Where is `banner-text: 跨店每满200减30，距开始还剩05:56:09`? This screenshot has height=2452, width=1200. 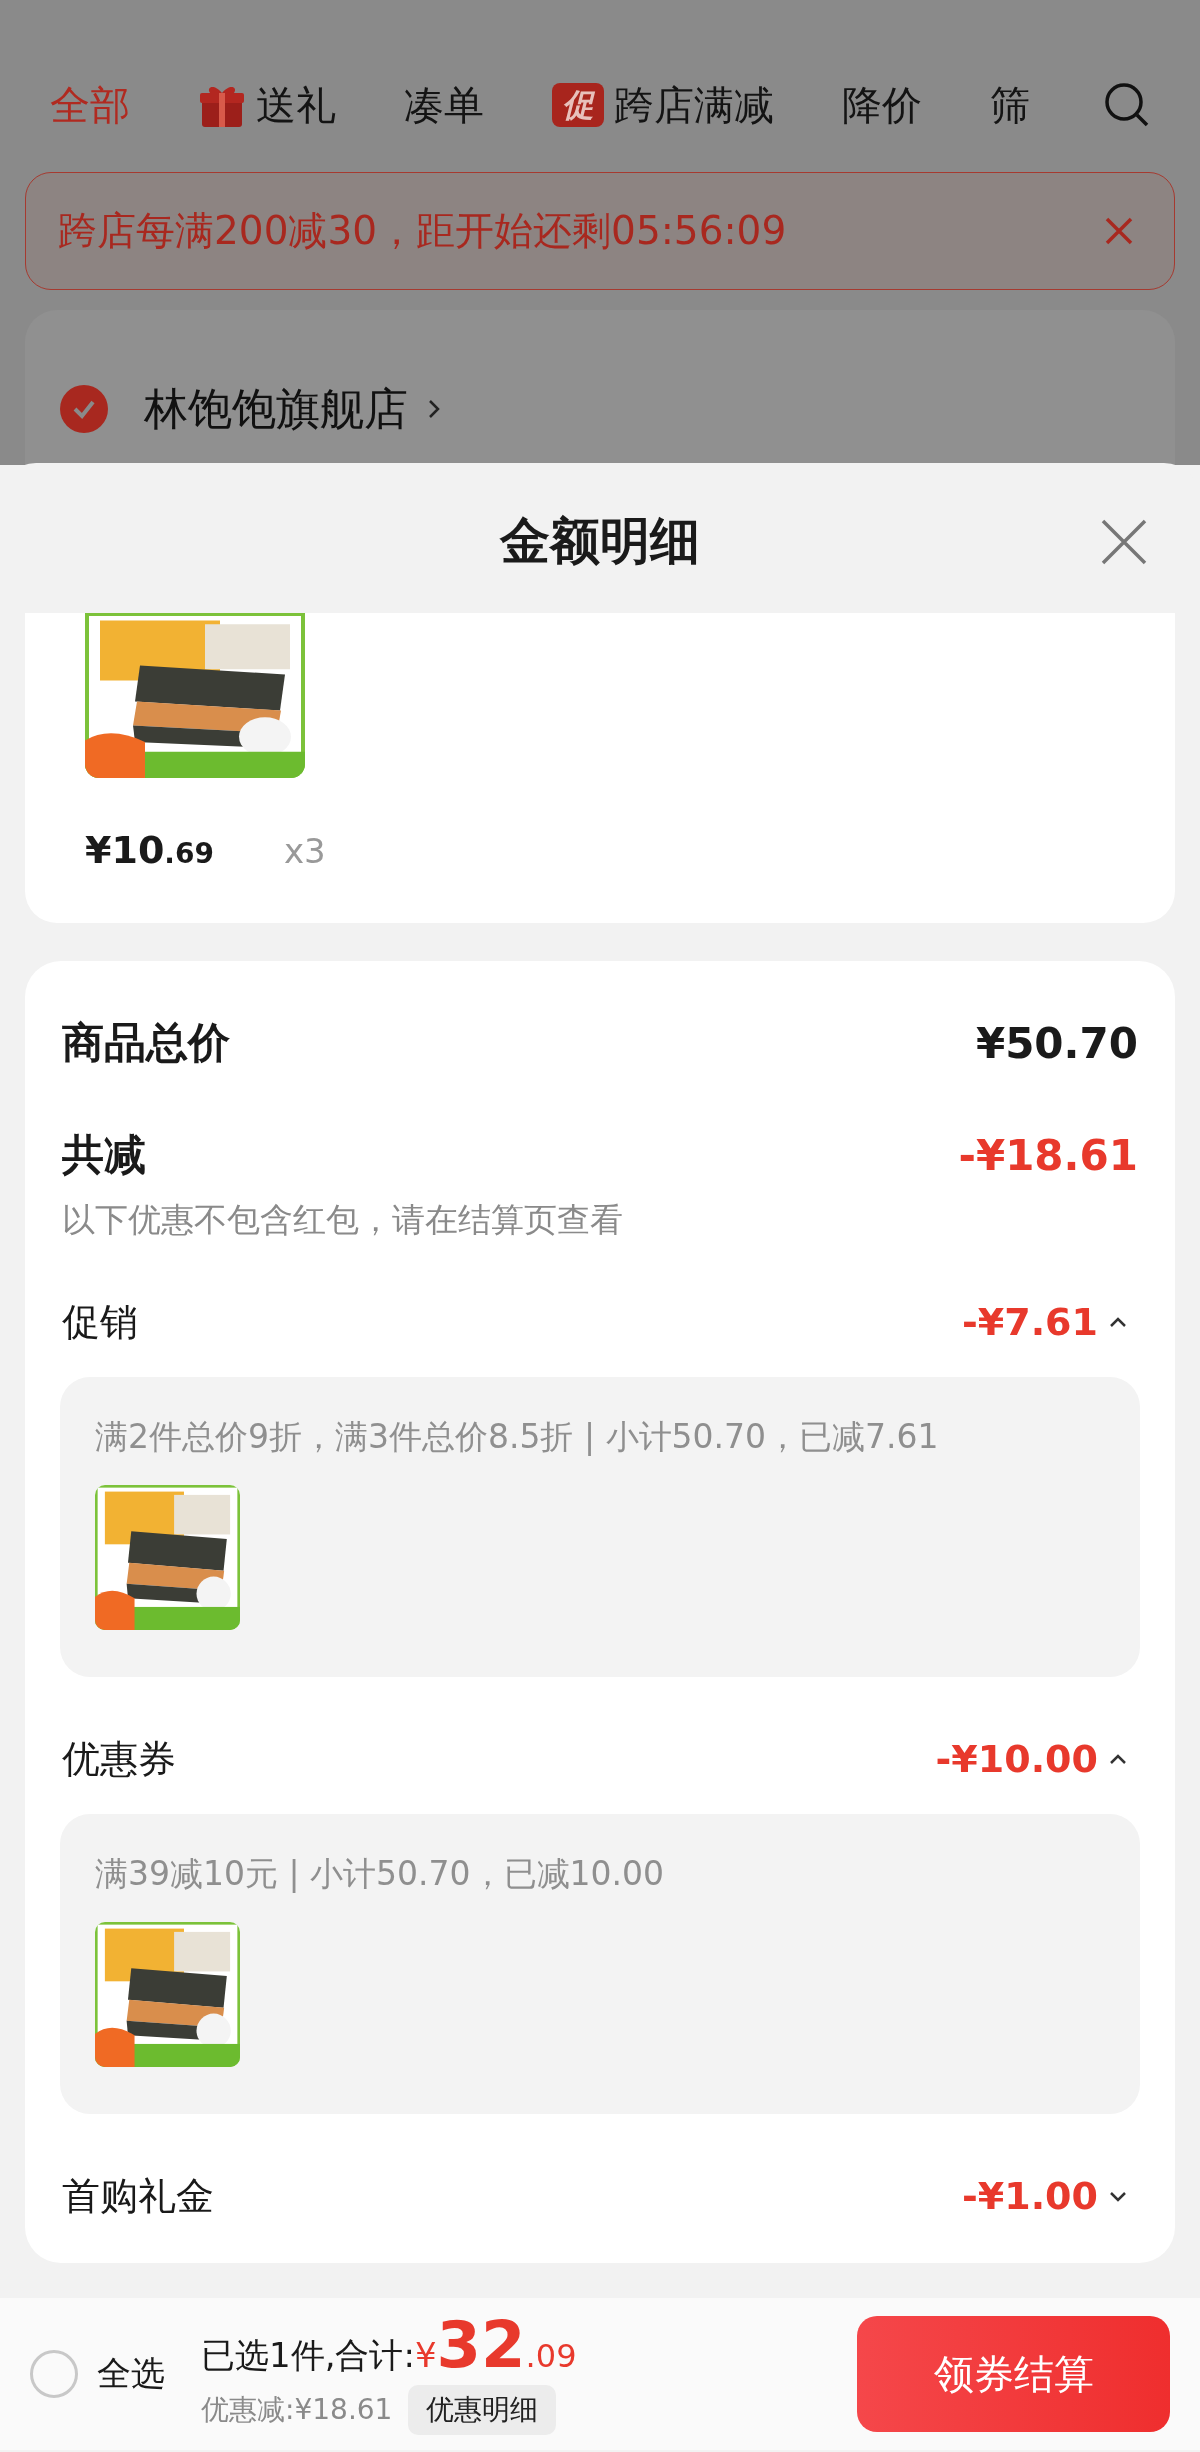
banner-text: 跨店每满200减30，距开始还剩05:56:09 is located at coordinates (423, 231).